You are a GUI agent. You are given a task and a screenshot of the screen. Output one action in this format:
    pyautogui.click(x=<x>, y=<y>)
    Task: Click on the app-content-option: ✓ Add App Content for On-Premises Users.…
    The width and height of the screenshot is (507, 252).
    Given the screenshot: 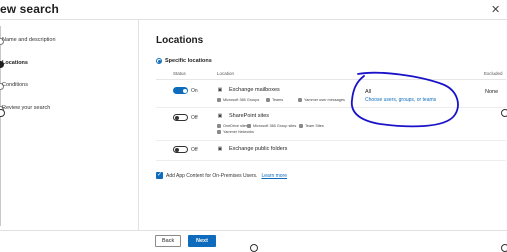 What is the action you would take?
    pyautogui.click(x=221, y=175)
    